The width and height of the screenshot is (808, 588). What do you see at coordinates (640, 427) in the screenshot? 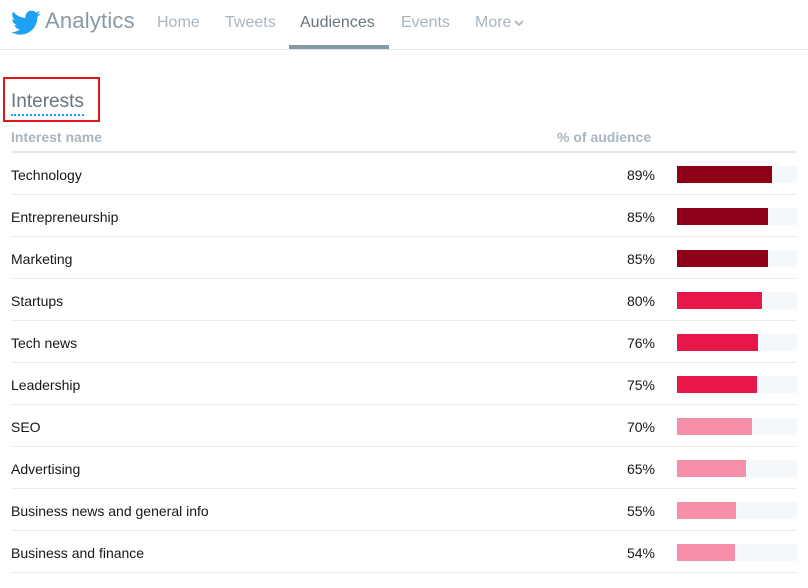
I see `interest-percent: 70%` at bounding box center [640, 427].